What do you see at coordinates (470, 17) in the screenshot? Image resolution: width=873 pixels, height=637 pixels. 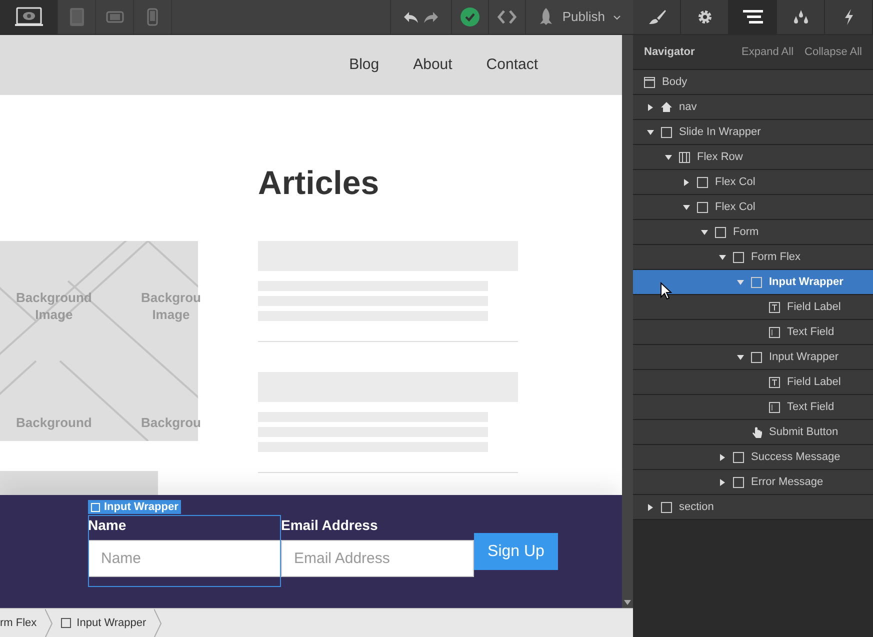 I see `check-icon` at bounding box center [470, 17].